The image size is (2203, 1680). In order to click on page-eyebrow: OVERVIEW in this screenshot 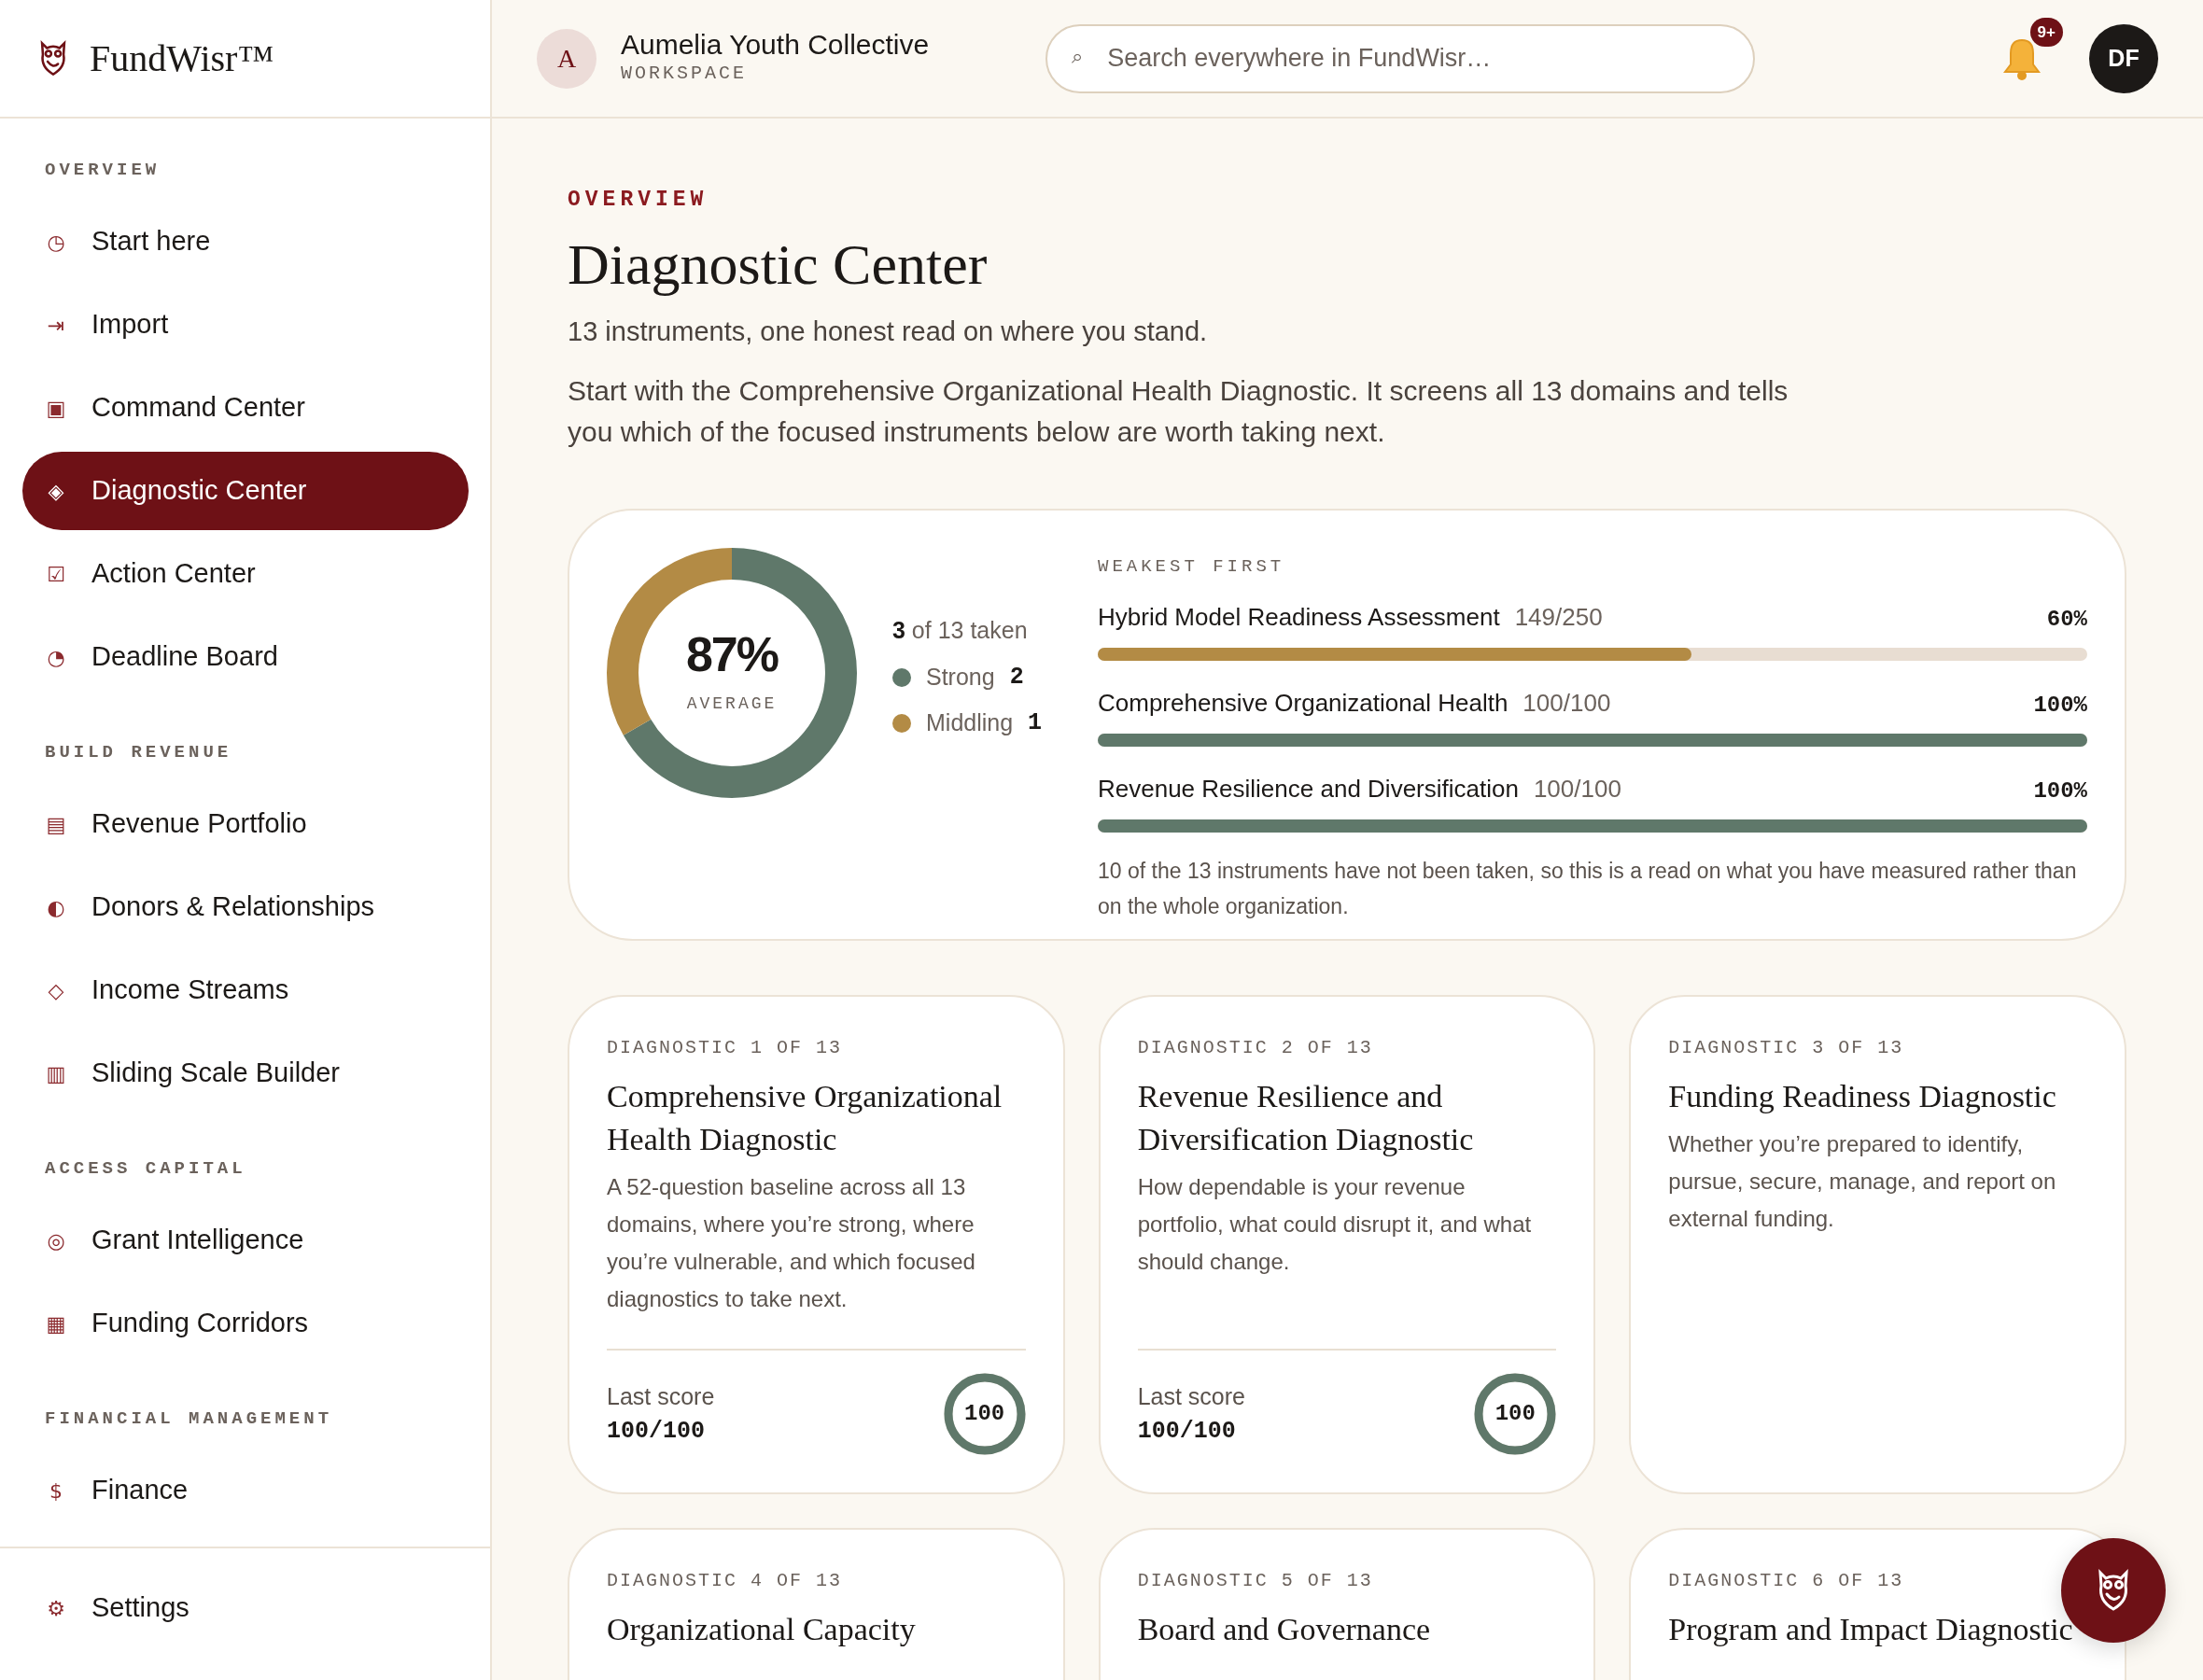, I will do `click(639, 200)`.